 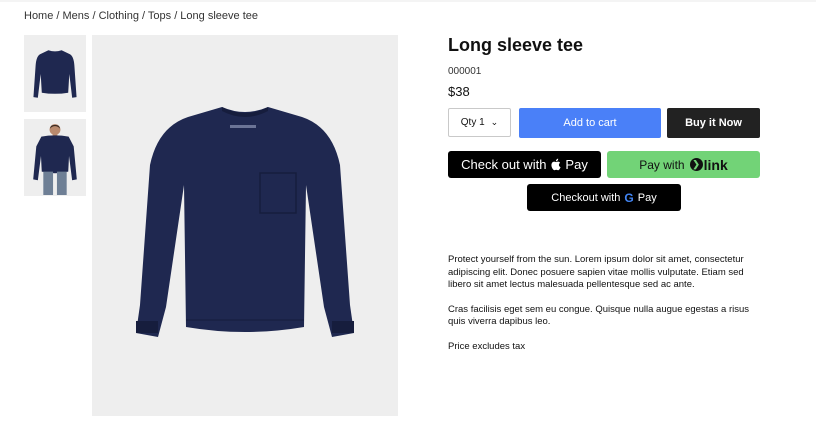 I want to click on gpay-brand: Pay, so click(x=647, y=197).